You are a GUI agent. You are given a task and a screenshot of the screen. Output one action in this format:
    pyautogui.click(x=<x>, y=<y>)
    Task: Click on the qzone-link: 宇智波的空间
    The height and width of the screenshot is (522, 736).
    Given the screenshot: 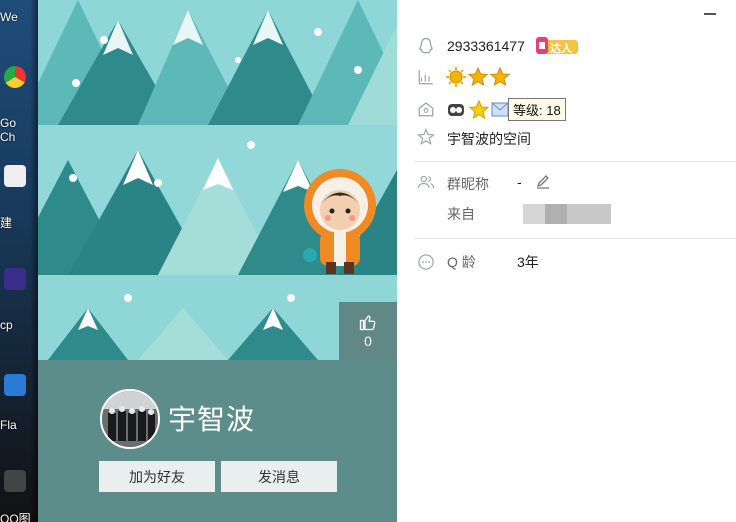 What is the action you would take?
    pyautogui.click(x=489, y=139)
    